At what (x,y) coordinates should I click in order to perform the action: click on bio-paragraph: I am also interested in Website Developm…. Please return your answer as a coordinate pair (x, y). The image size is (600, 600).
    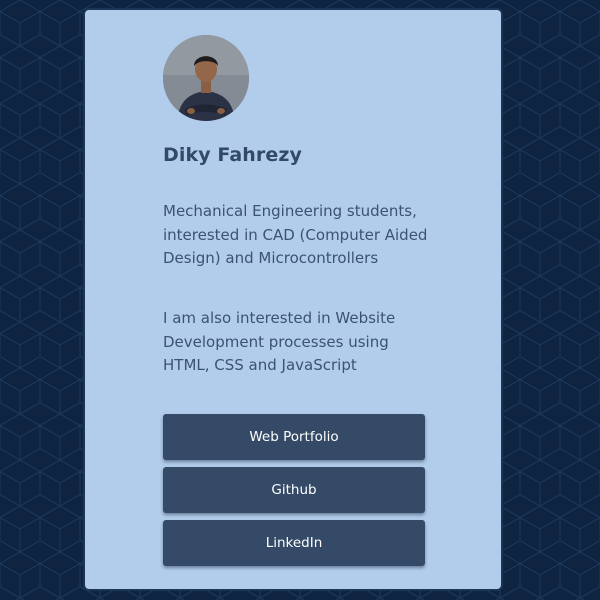
    Looking at the image, I should click on (279, 341).